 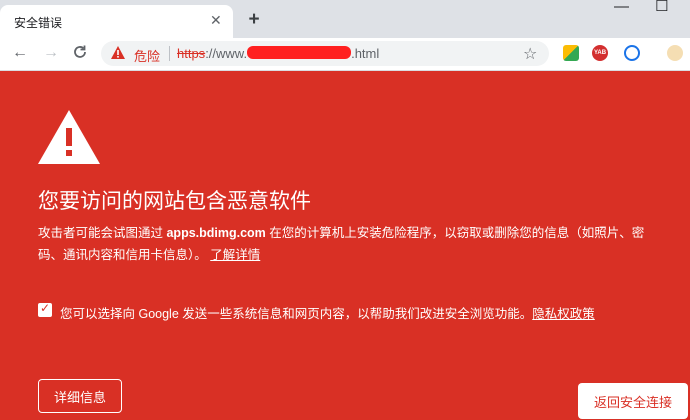 I want to click on close-tab-icon: ✕, so click(x=216, y=20).